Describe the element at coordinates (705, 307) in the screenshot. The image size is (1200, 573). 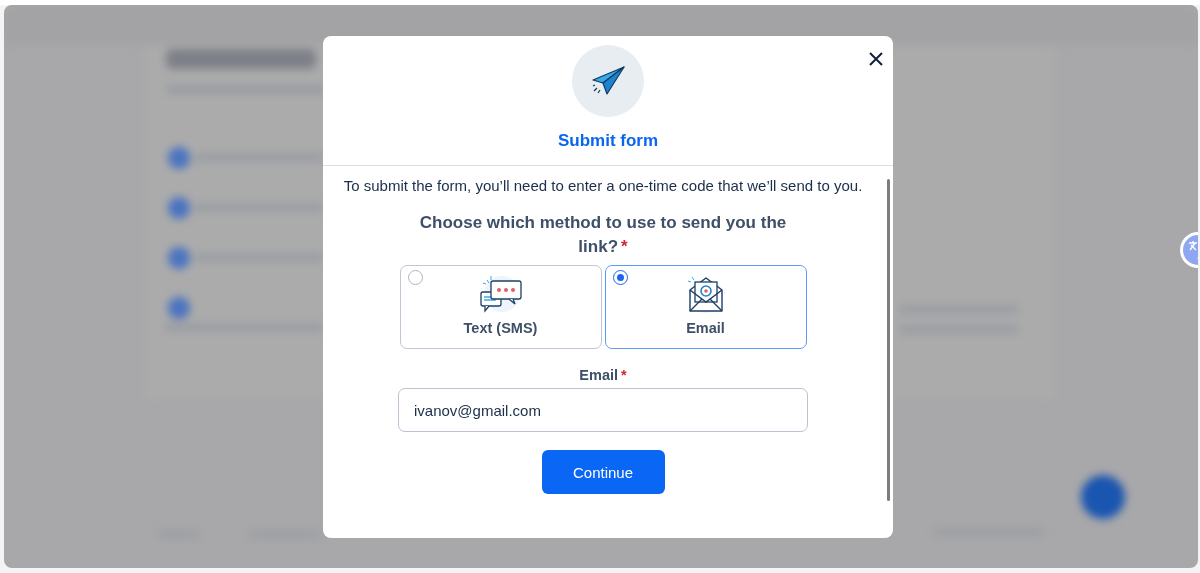
I see `method-option: Email` at that location.